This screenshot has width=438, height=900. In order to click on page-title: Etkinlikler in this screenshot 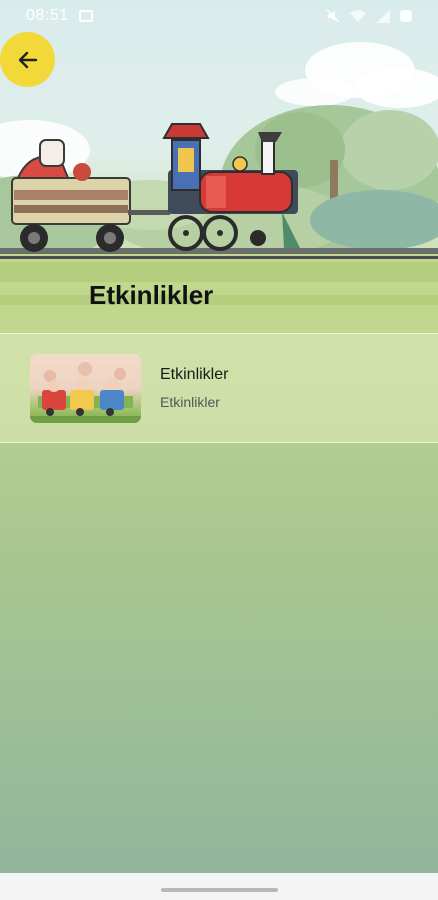, I will do `click(151, 295)`.